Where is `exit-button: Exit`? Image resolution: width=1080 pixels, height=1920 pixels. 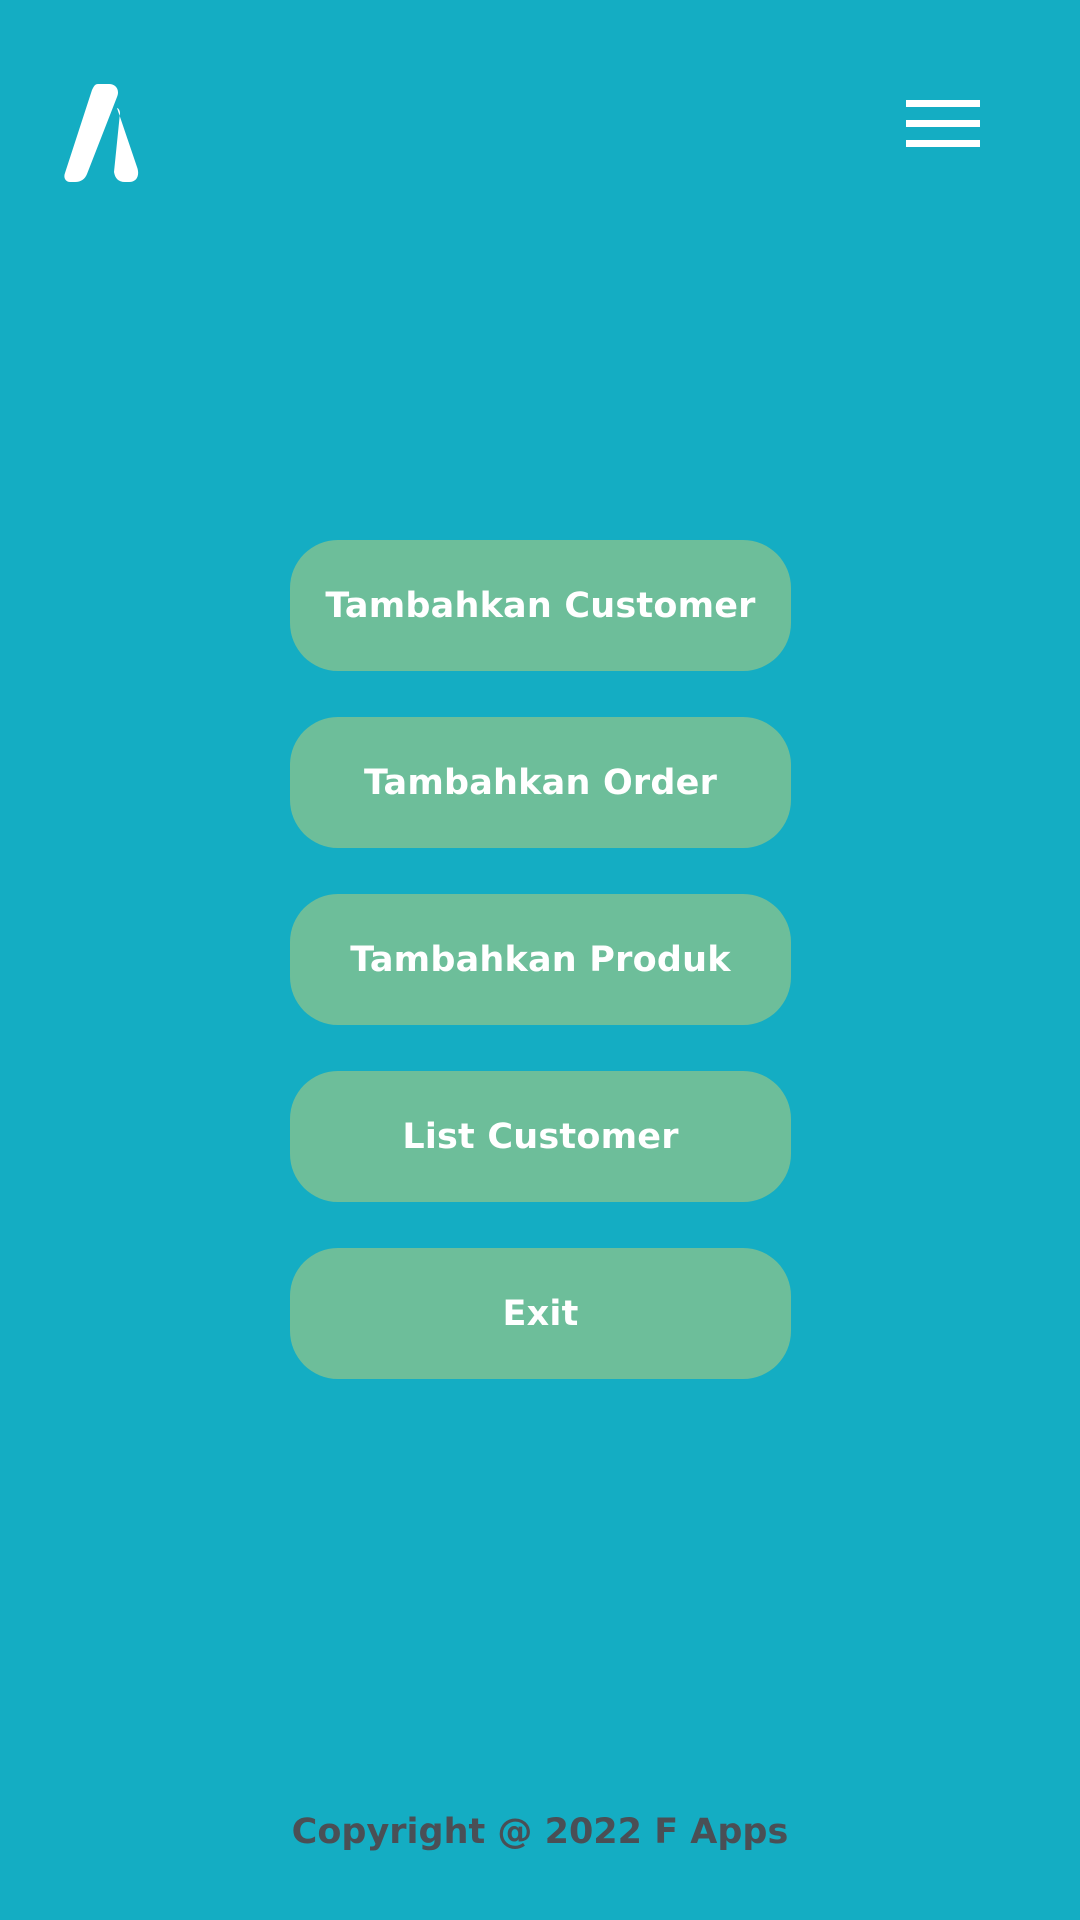
exit-button: Exit is located at coordinates (540, 1313).